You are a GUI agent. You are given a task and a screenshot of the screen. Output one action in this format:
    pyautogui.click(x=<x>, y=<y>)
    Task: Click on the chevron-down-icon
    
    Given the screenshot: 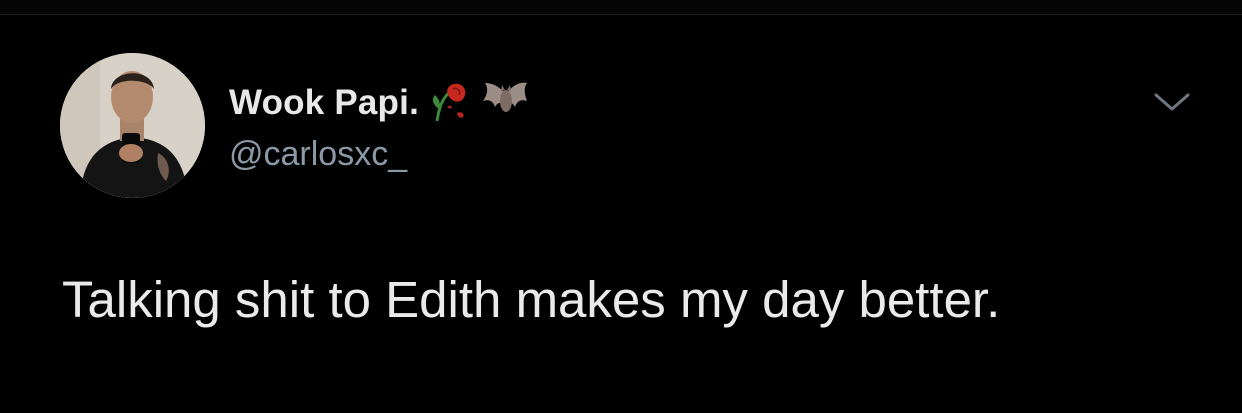 What is the action you would take?
    pyautogui.click(x=1172, y=102)
    